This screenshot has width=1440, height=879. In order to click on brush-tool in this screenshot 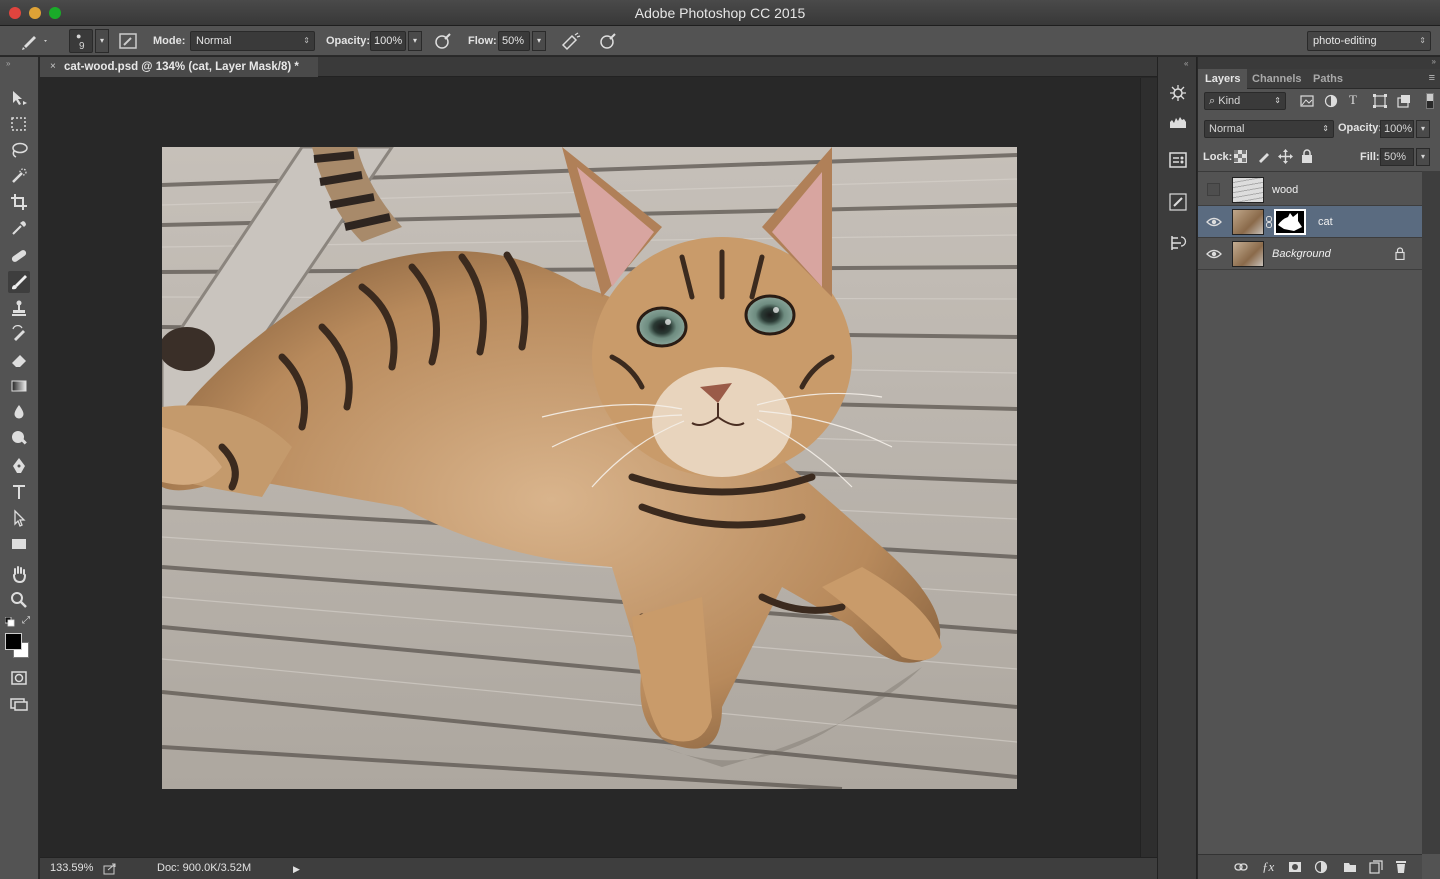, I will do `click(19, 282)`.